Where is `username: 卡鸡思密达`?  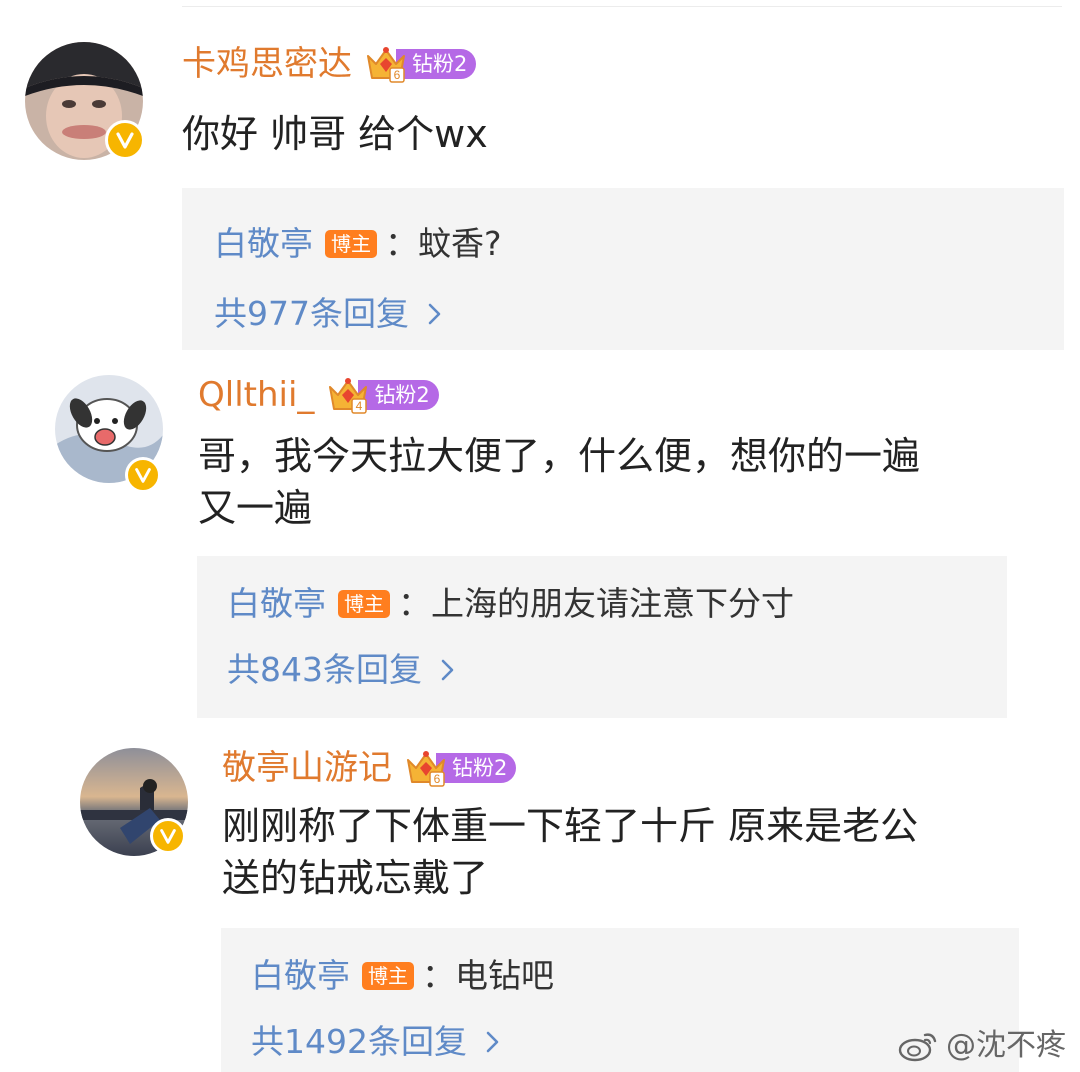 username: 卡鸡思密达 is located at coordinates (267, 64).